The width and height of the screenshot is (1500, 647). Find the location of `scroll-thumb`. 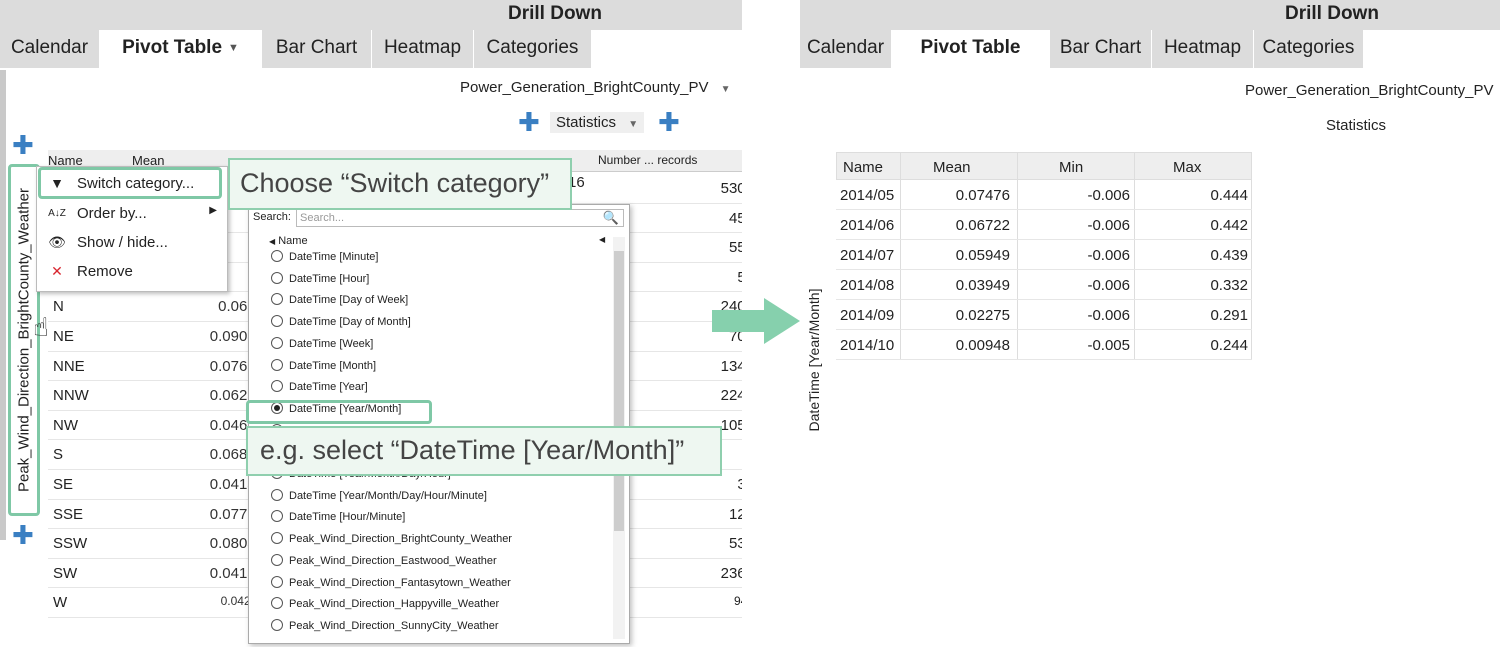

scroll-thumb is located at coordinates (619, 391).